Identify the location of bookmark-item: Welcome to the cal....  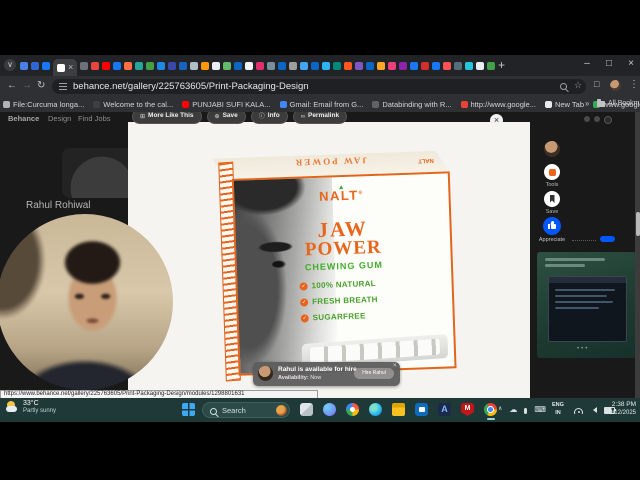
(133, 104).